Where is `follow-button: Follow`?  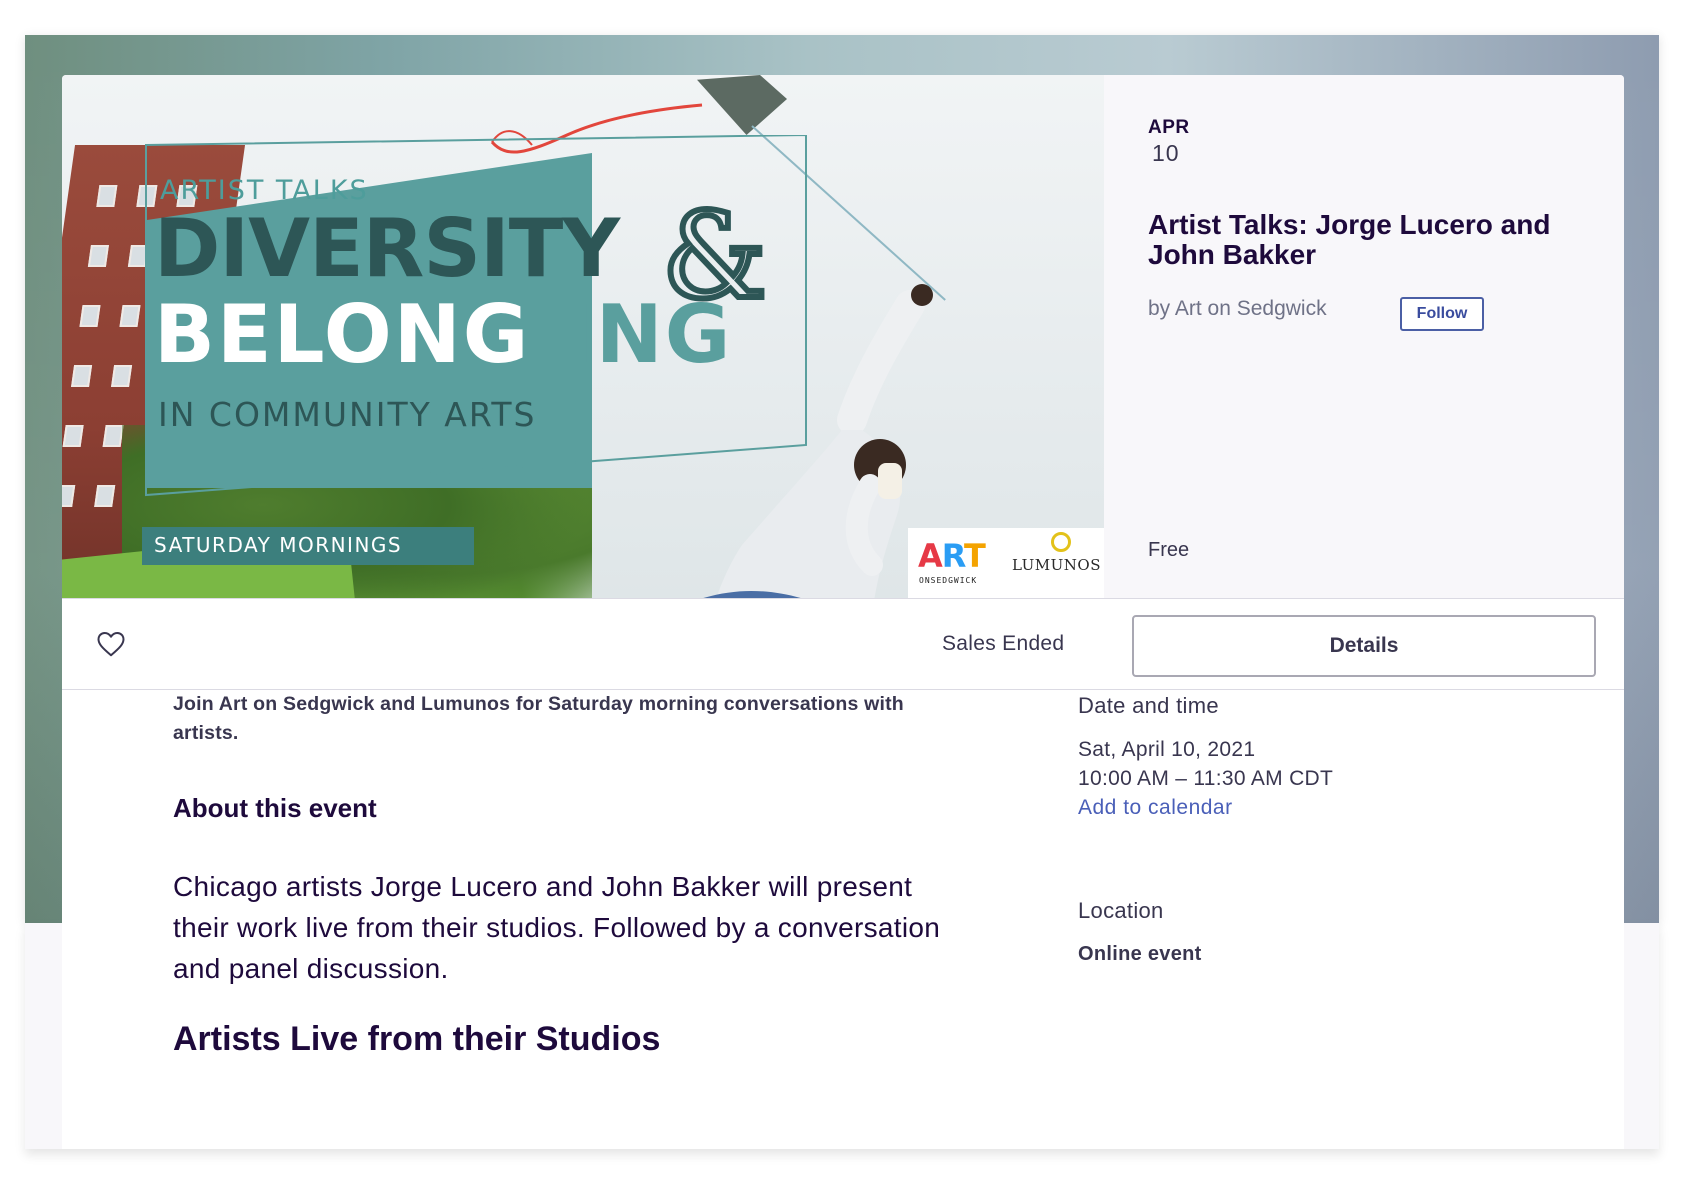 follow-button: Follow is located at coordinates (1442, 314).